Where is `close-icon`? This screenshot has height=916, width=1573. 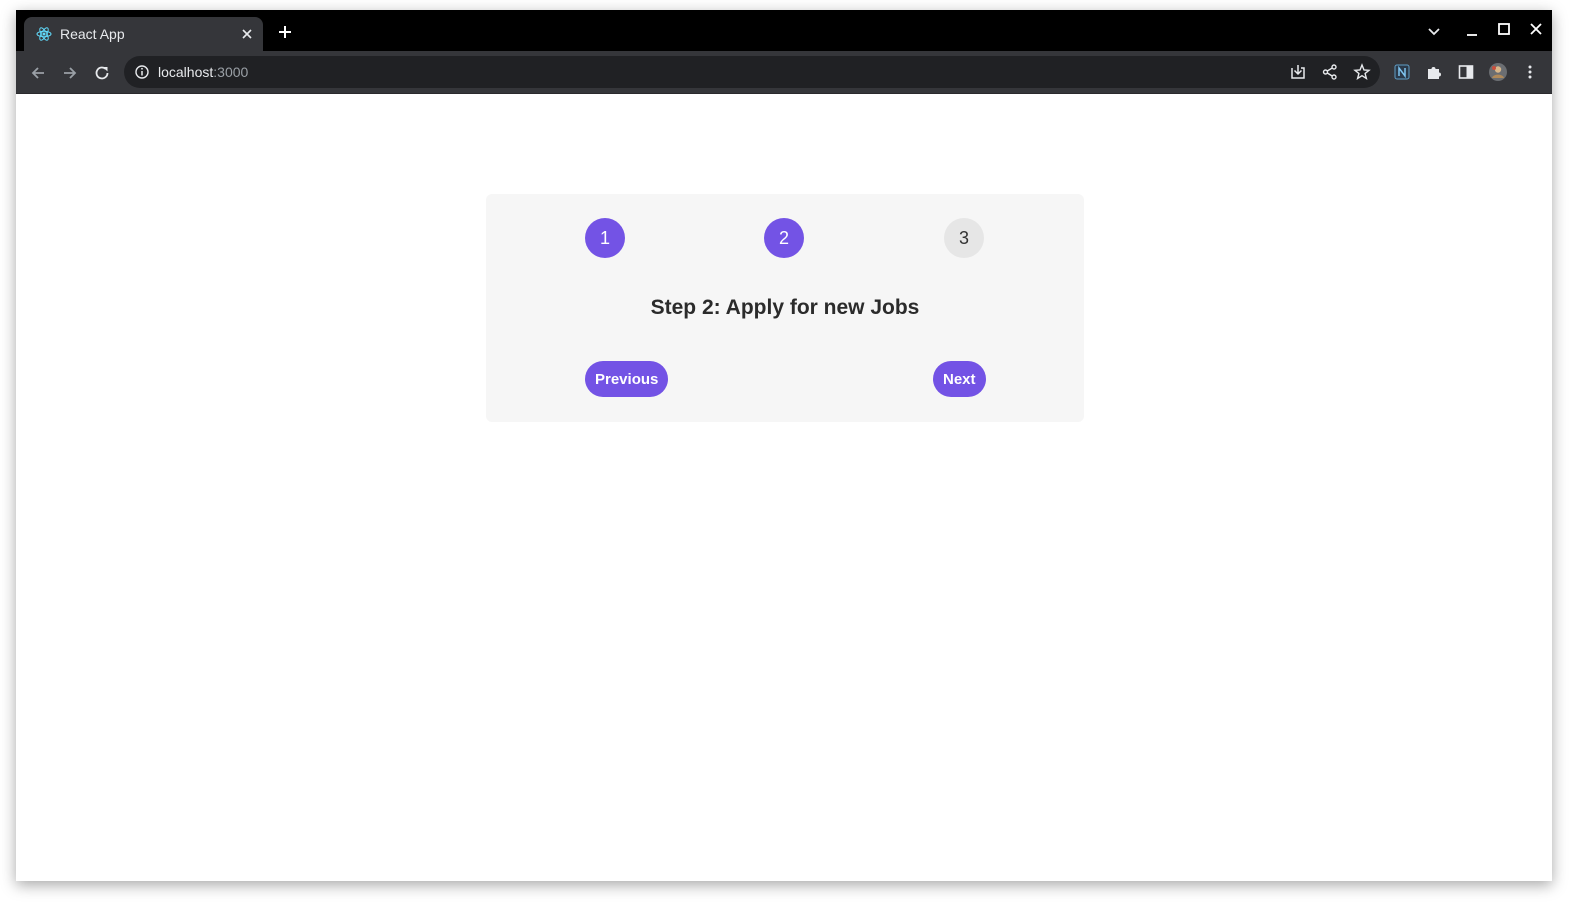
close-icon is located at coordinates (247, 34).